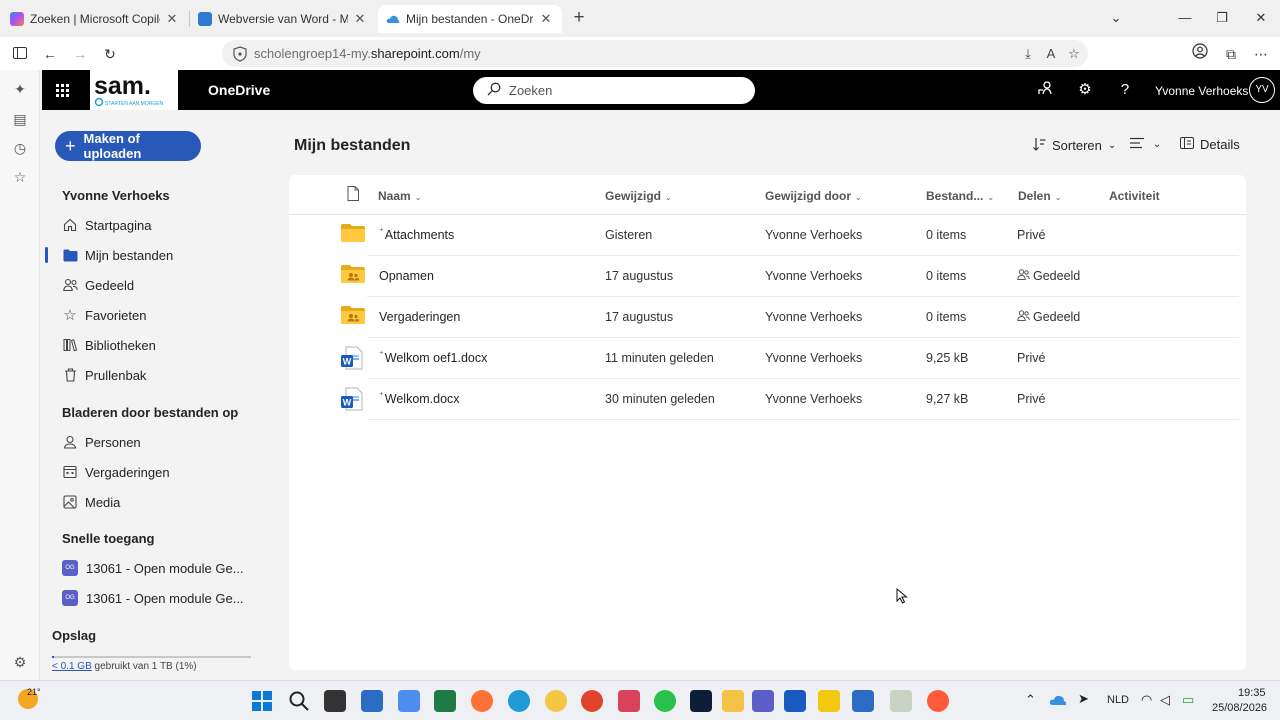 The image size is (1280, 720). What do you see at coordinates (1118, 700) in the screenshot?
I see `input-language: NLD` at bounding box center [1118, 700].